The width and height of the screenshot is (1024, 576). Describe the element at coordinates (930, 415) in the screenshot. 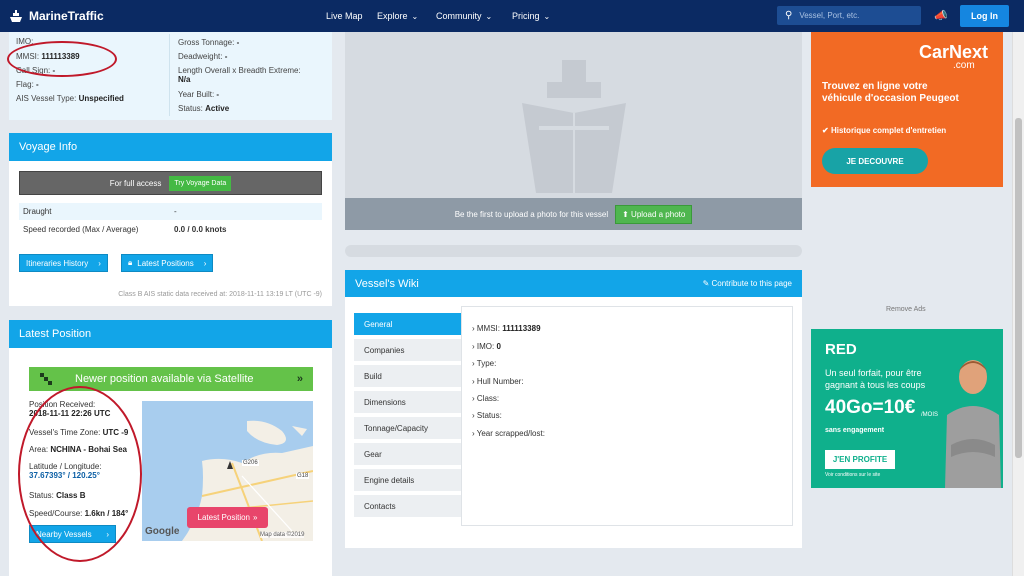

I see `ad-red-offer-unit: /MOIS` at that location.